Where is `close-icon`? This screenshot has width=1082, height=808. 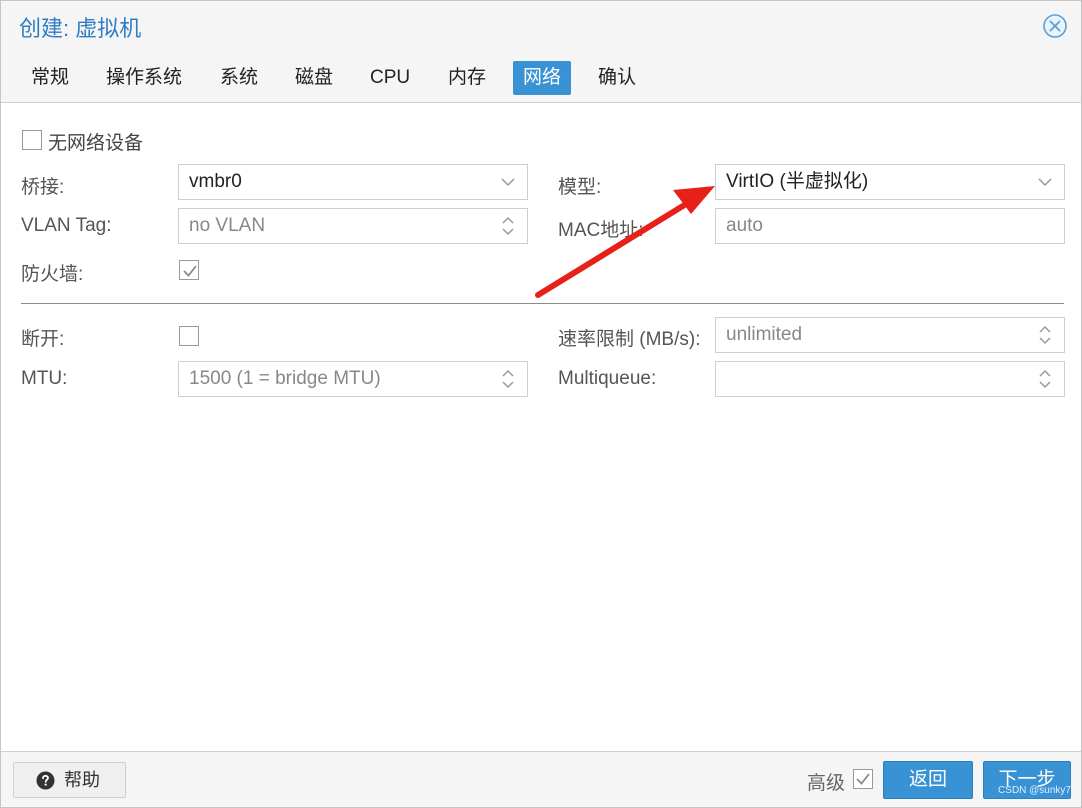
close-icon is located at coordinates (1055, 26).